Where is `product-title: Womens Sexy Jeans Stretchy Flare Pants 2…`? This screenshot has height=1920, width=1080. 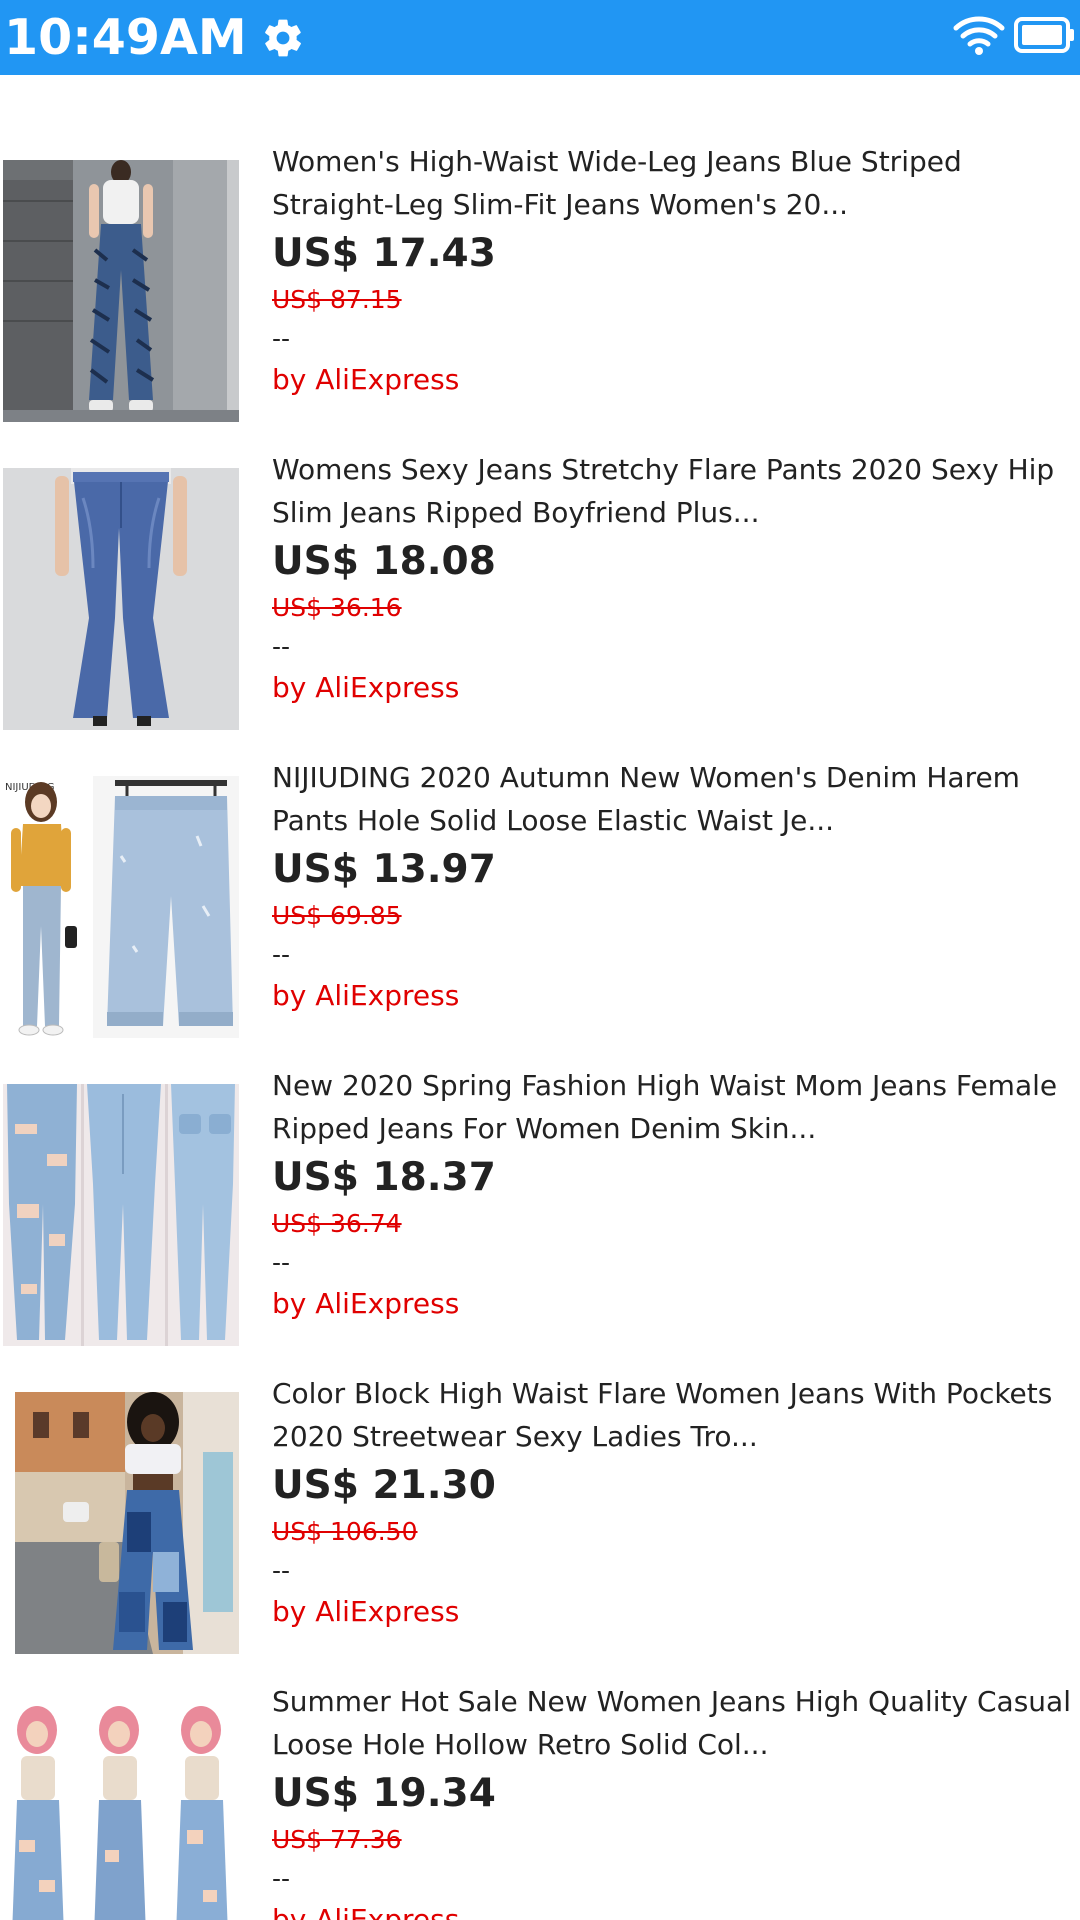 product-title: Womens Sexy Jeans Stretchy Flare Pants 2… is located at coordinates (672, 491).